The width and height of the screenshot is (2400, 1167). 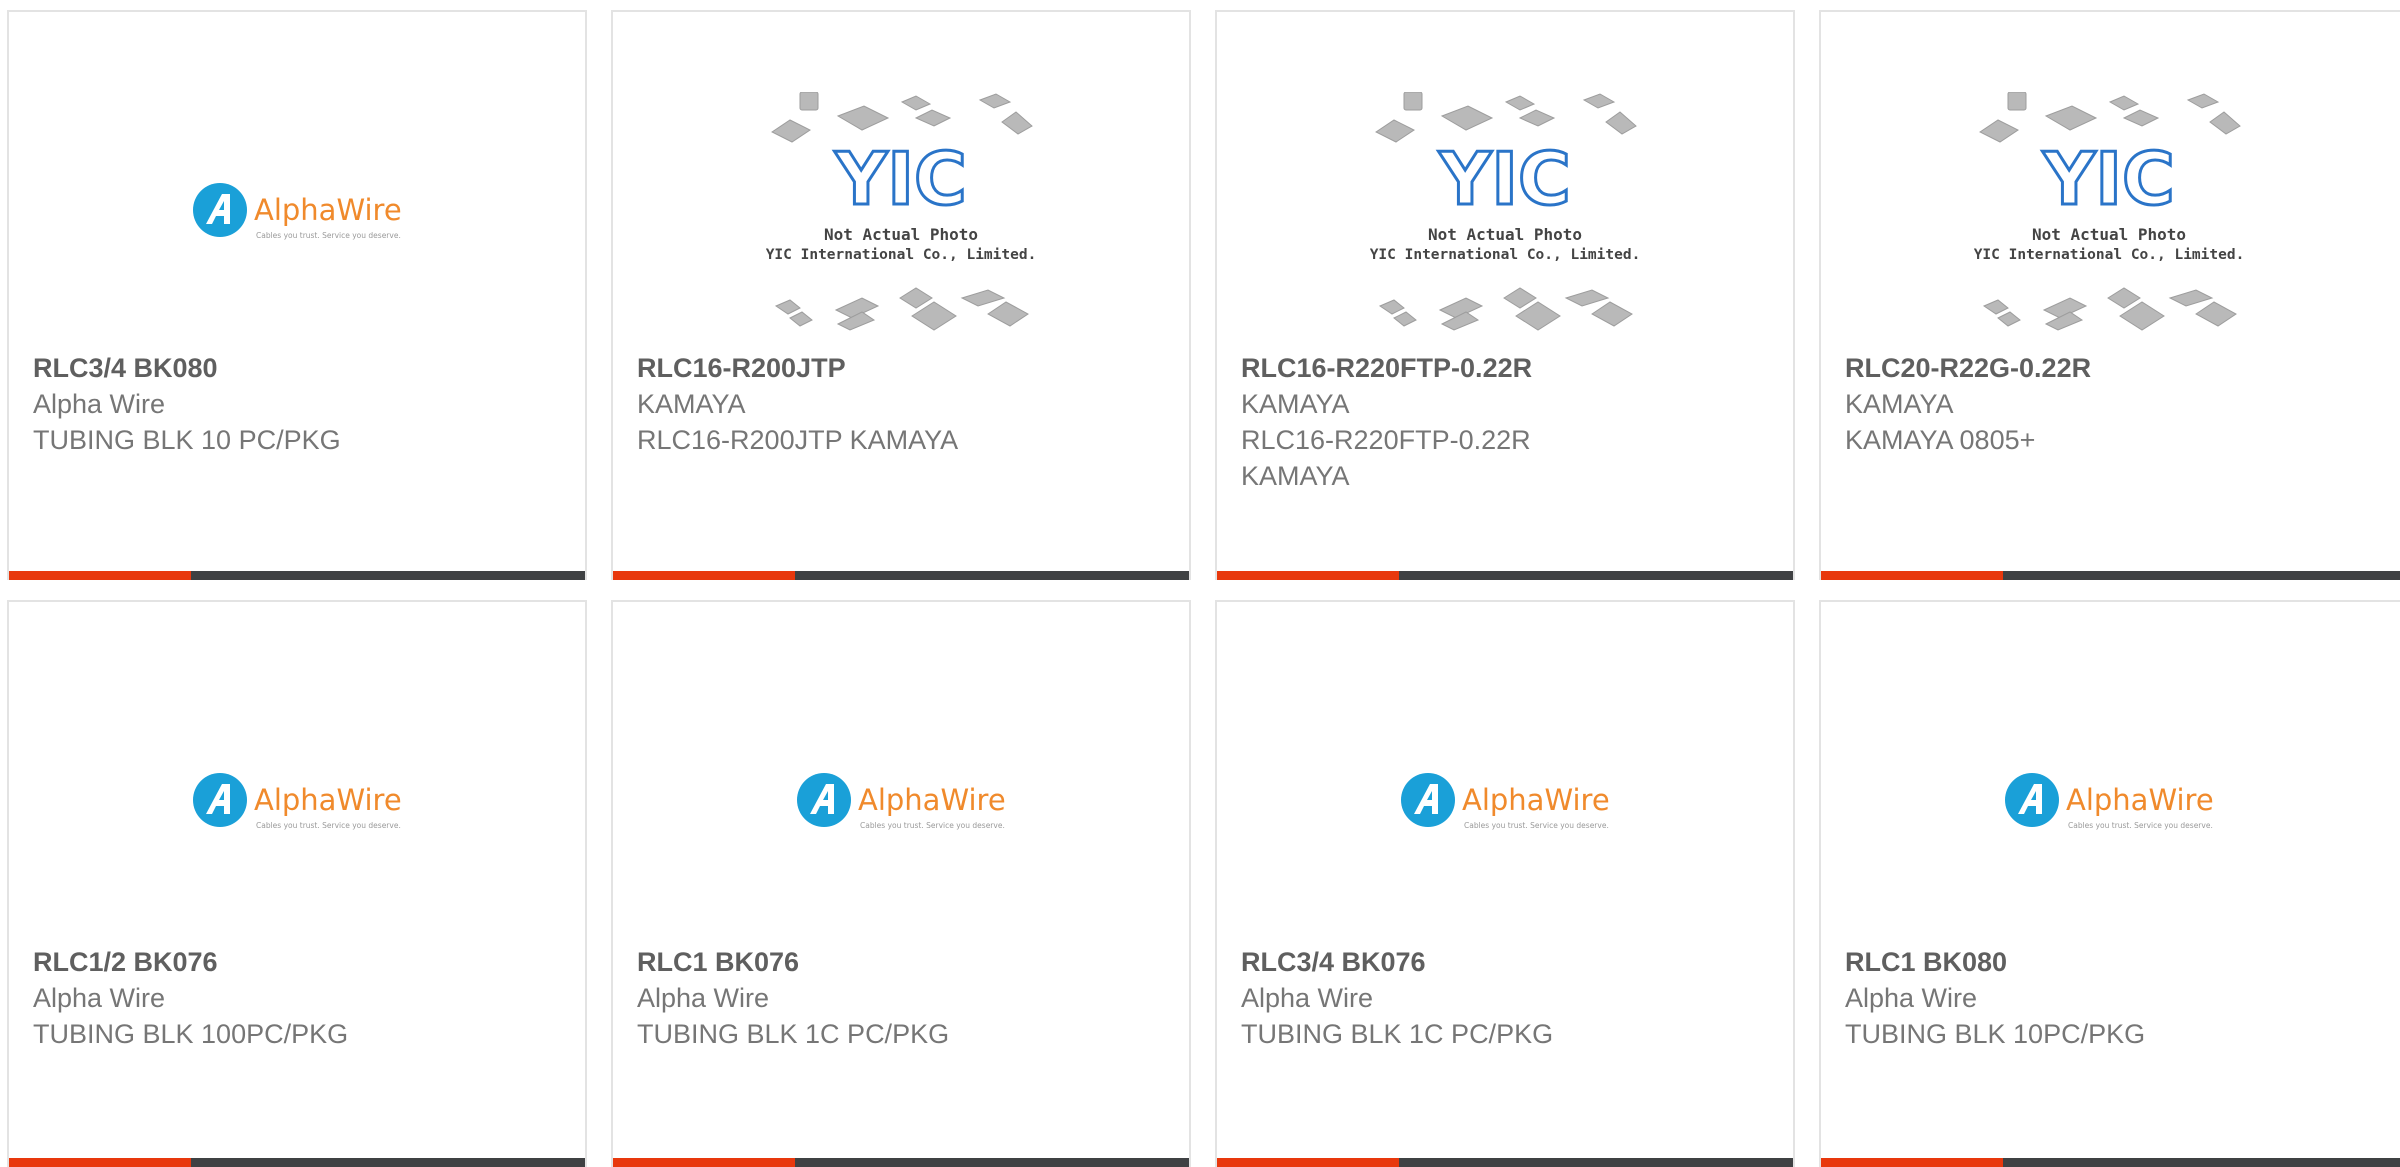 I want to click on product-description: TUBING BLK 10PC/PKG, so click(x=1995, y=1034).